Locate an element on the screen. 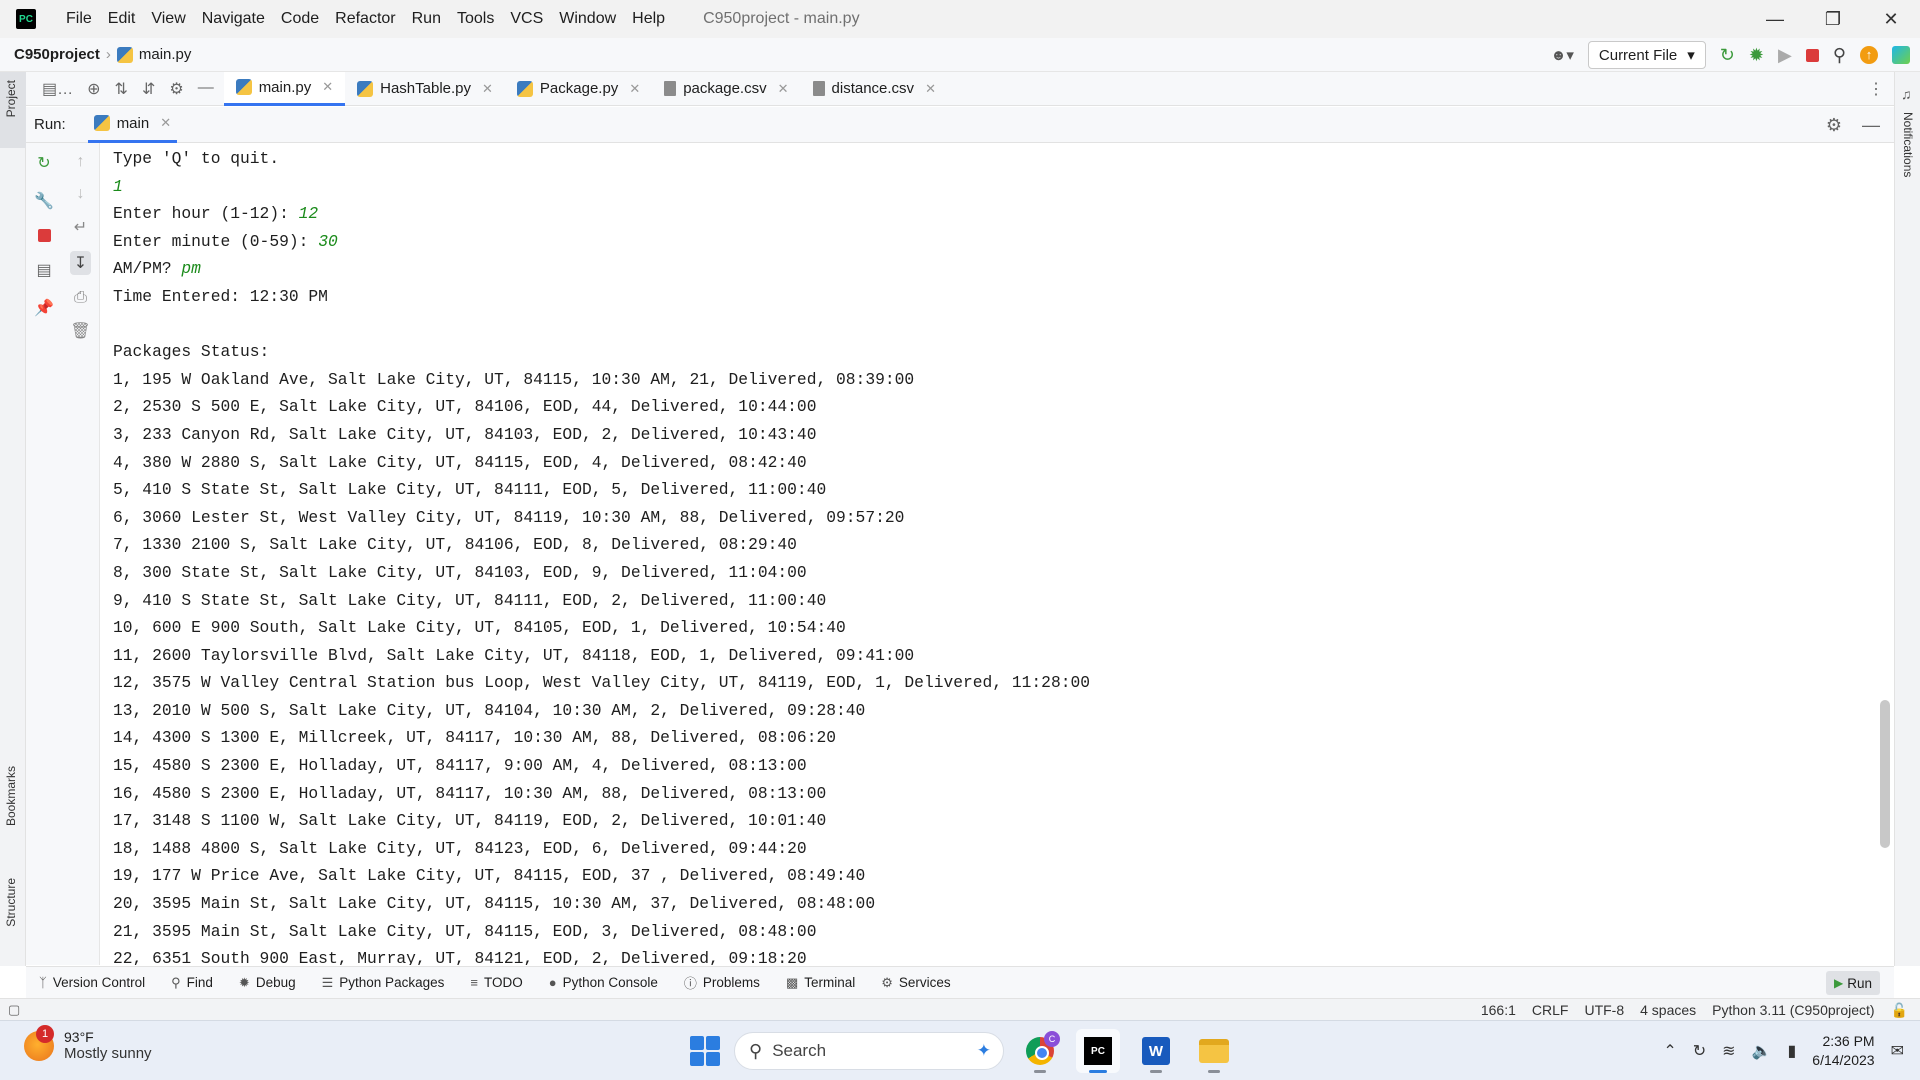 The height and width of the screenshot is (1080, 1920). run-tab-main: main ✕ is located at coordinates (132, 125).